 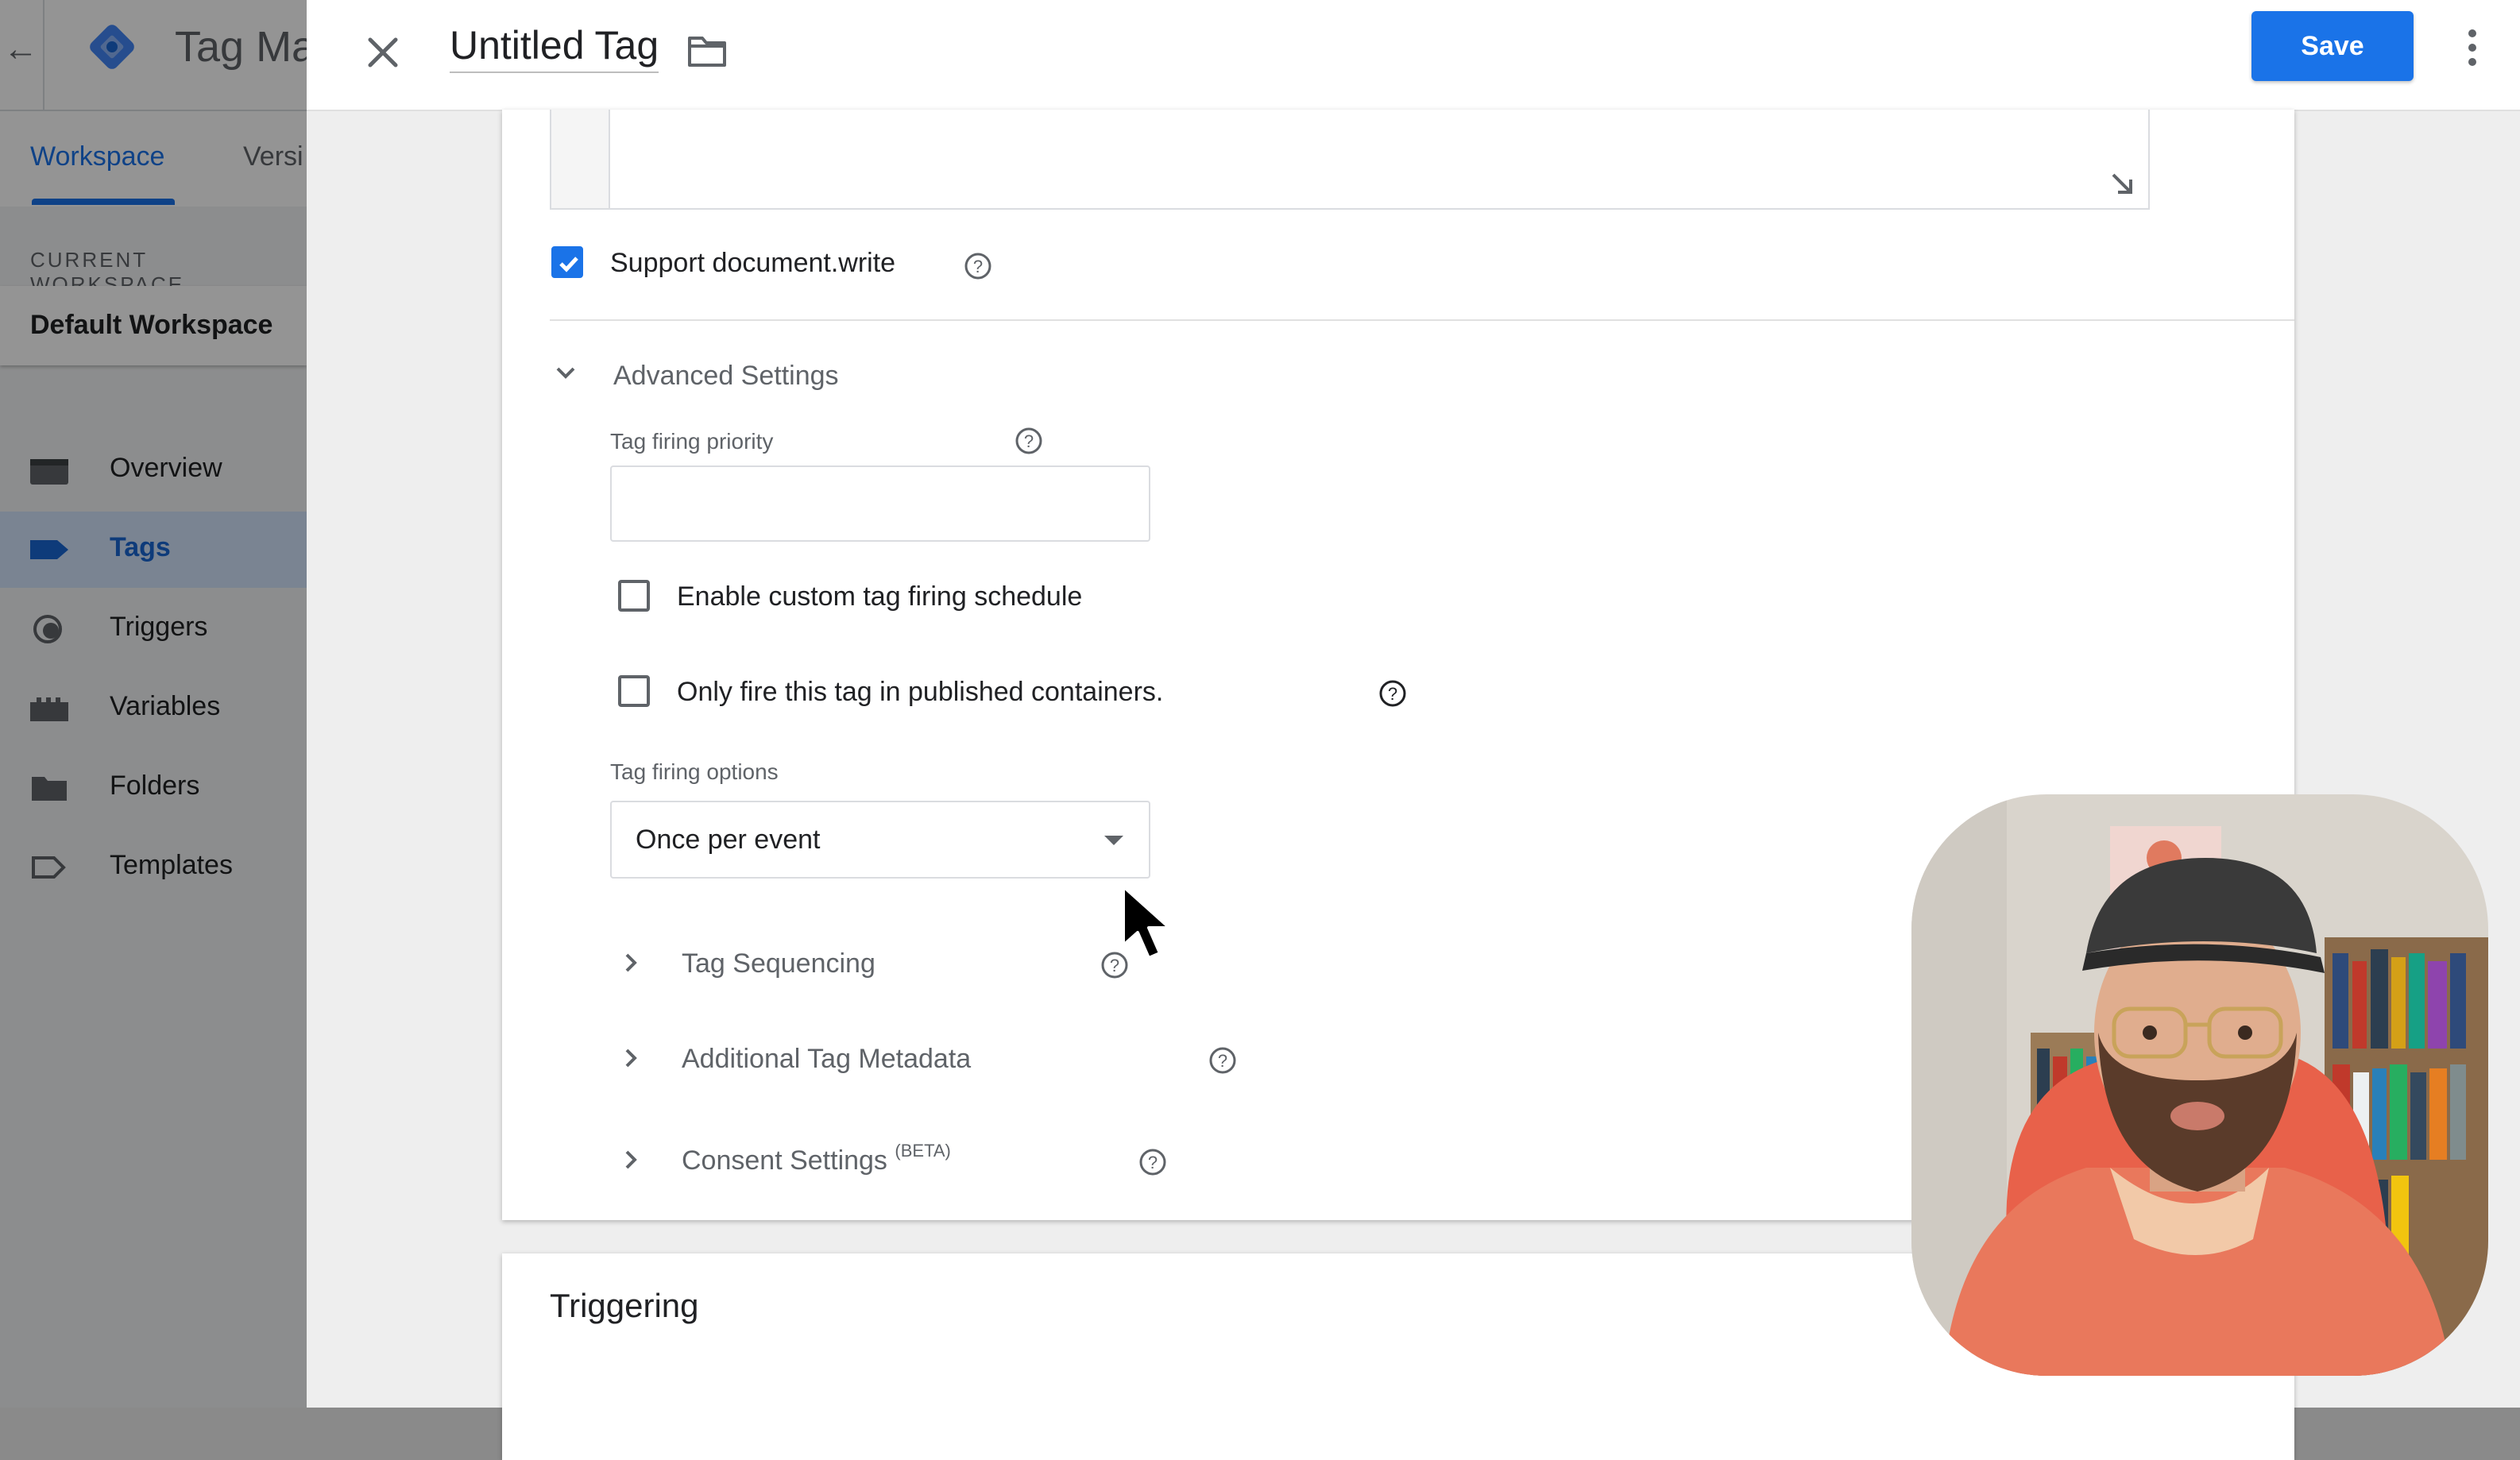 I want to click on more-vert-icon, so click(x=2472, y=47).